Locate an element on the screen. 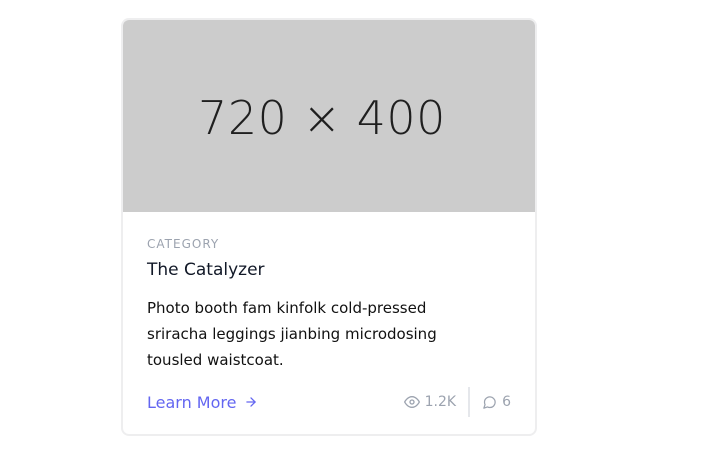 The image size is (709, 454). card-stats: 1.2K 6 is located at coordinates (457, 402).